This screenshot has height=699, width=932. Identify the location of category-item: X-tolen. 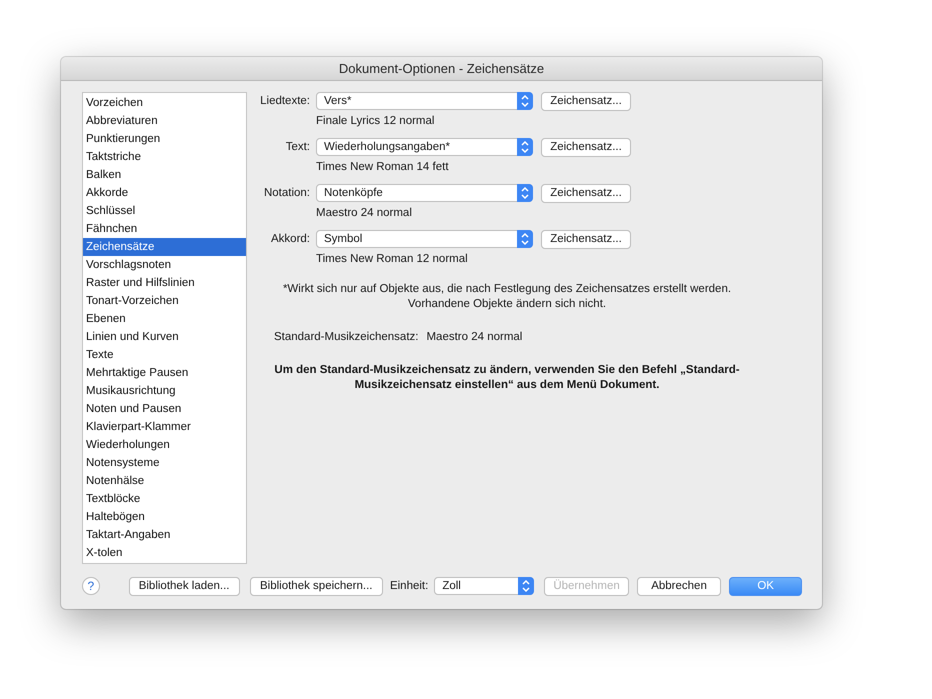
(164, 553).